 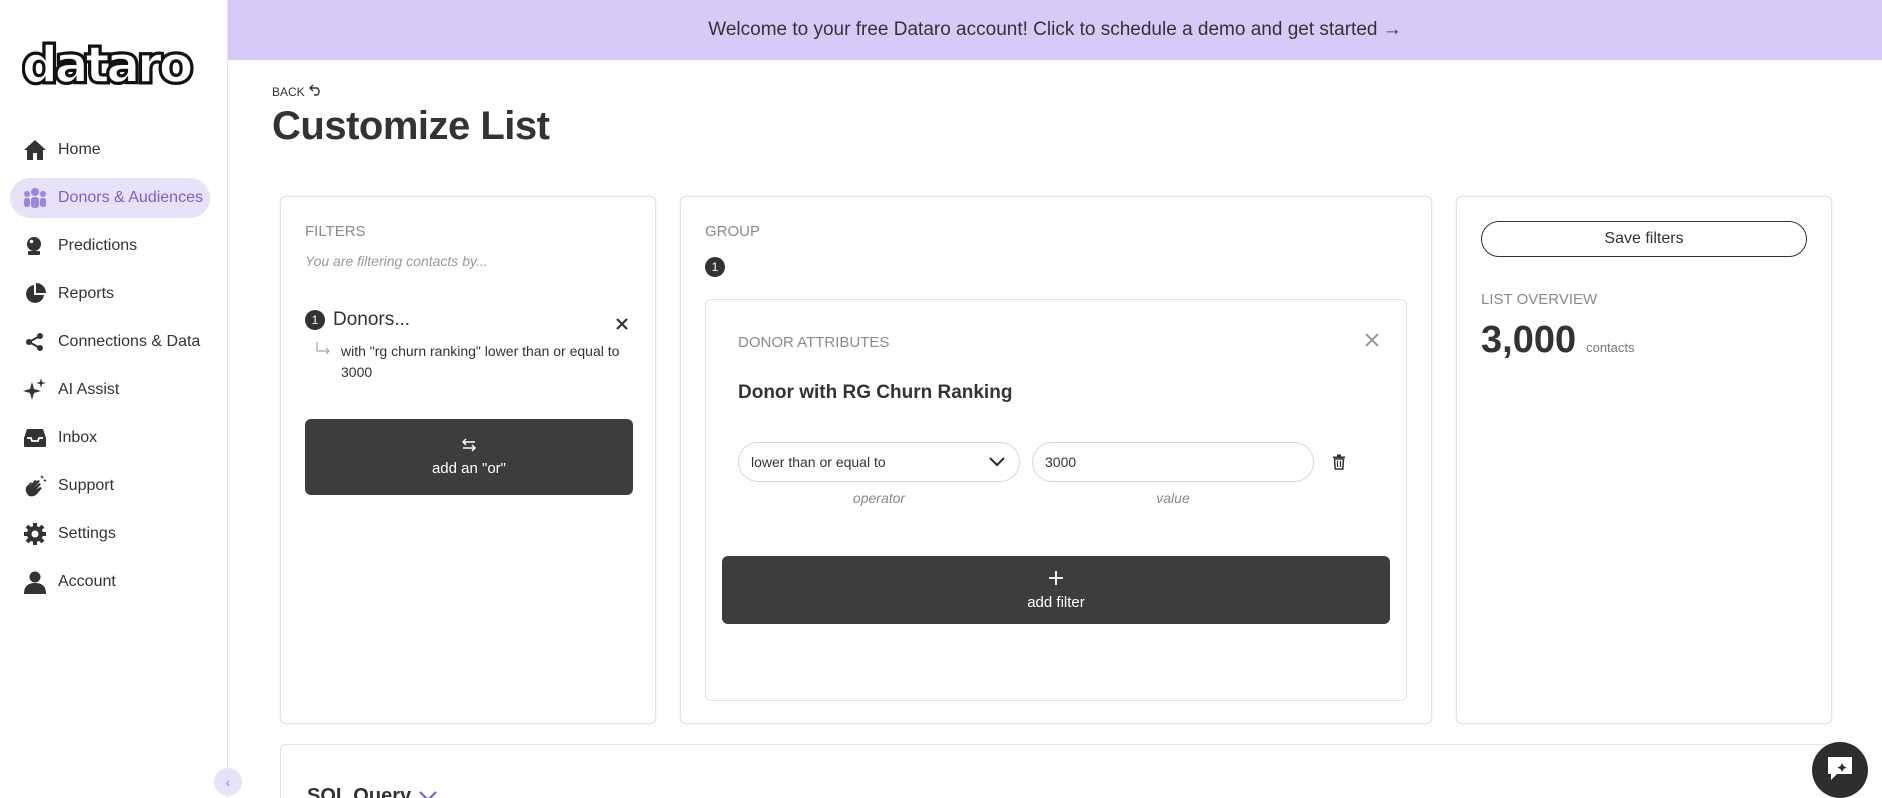 What do you see at coordinates (1173, 462) in the screenshot?
I see `value-input` at bounding box center [1173, 462].